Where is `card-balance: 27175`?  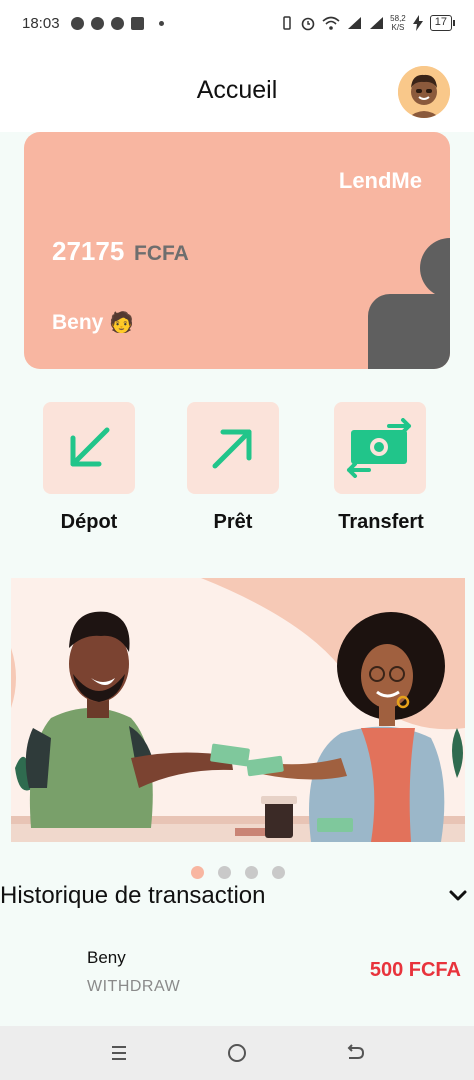 card-balance: 27175 is located at coordinates (88, 251).